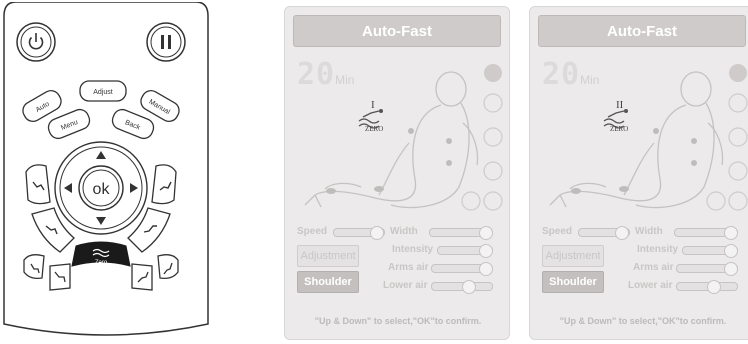  Describe the element at coordinates (101, 263) in the screenshot. I see `zero-label: Zero` at that location.